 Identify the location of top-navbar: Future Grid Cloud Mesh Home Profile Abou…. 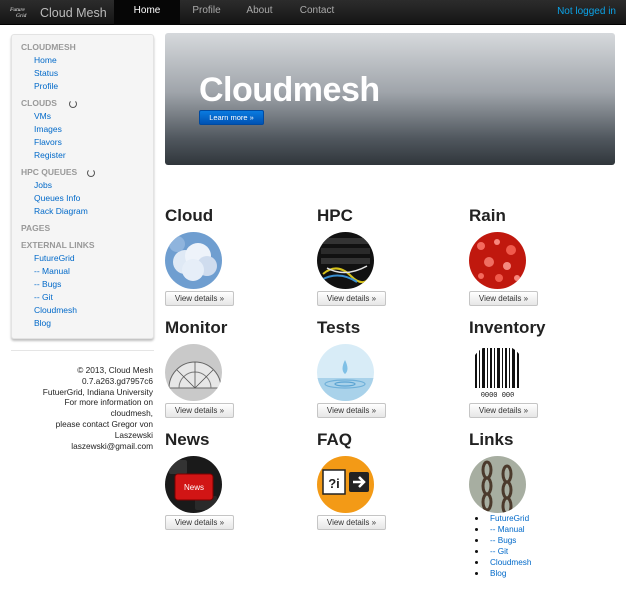
(313, 12).